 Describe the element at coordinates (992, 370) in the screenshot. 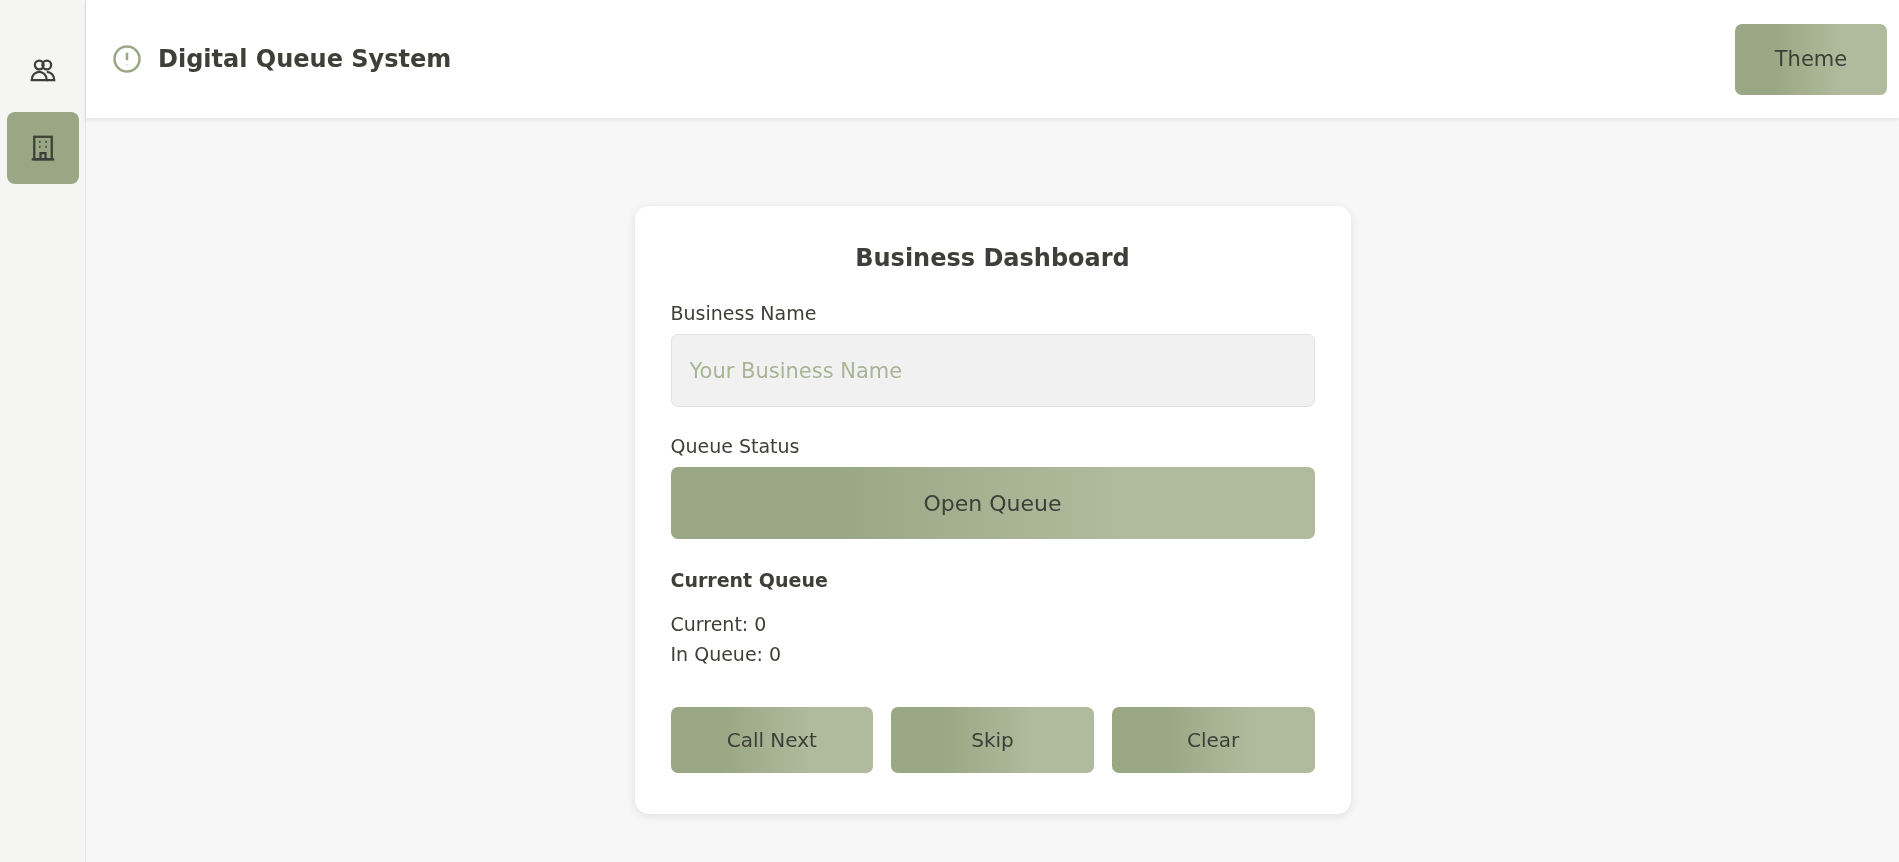

I see `business-name-field: Your Business Name` at that location.